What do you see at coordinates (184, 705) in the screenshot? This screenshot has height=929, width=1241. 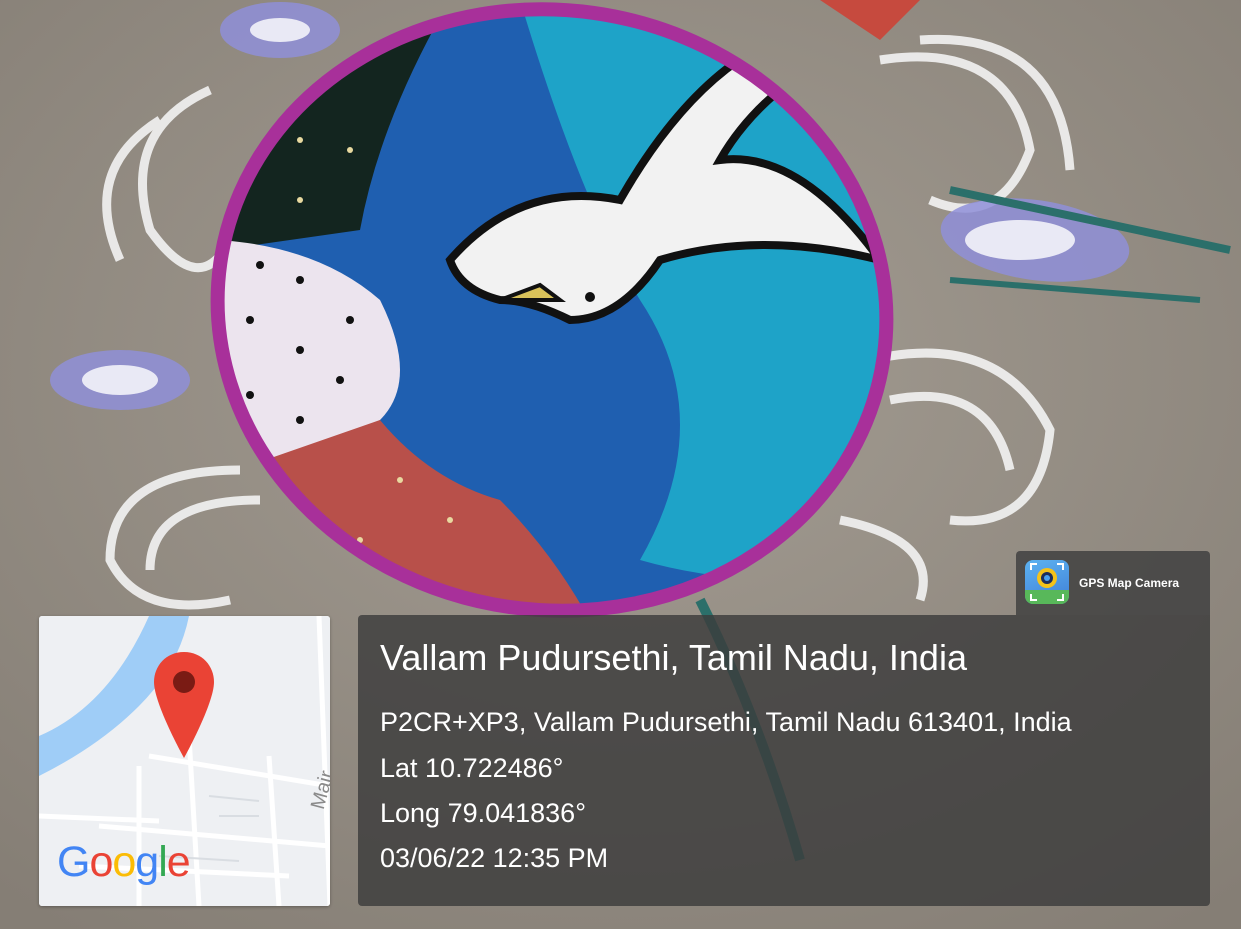 I see `map-pin-icon` at bounding box center [184, 705].